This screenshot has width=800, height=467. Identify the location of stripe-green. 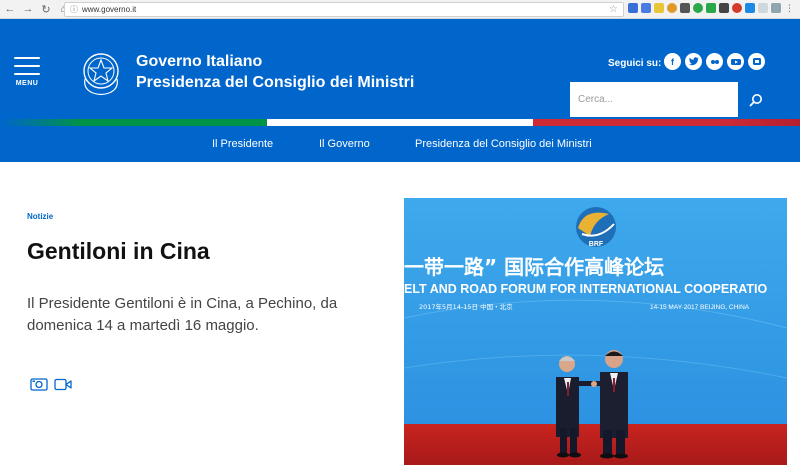
(133, 122).